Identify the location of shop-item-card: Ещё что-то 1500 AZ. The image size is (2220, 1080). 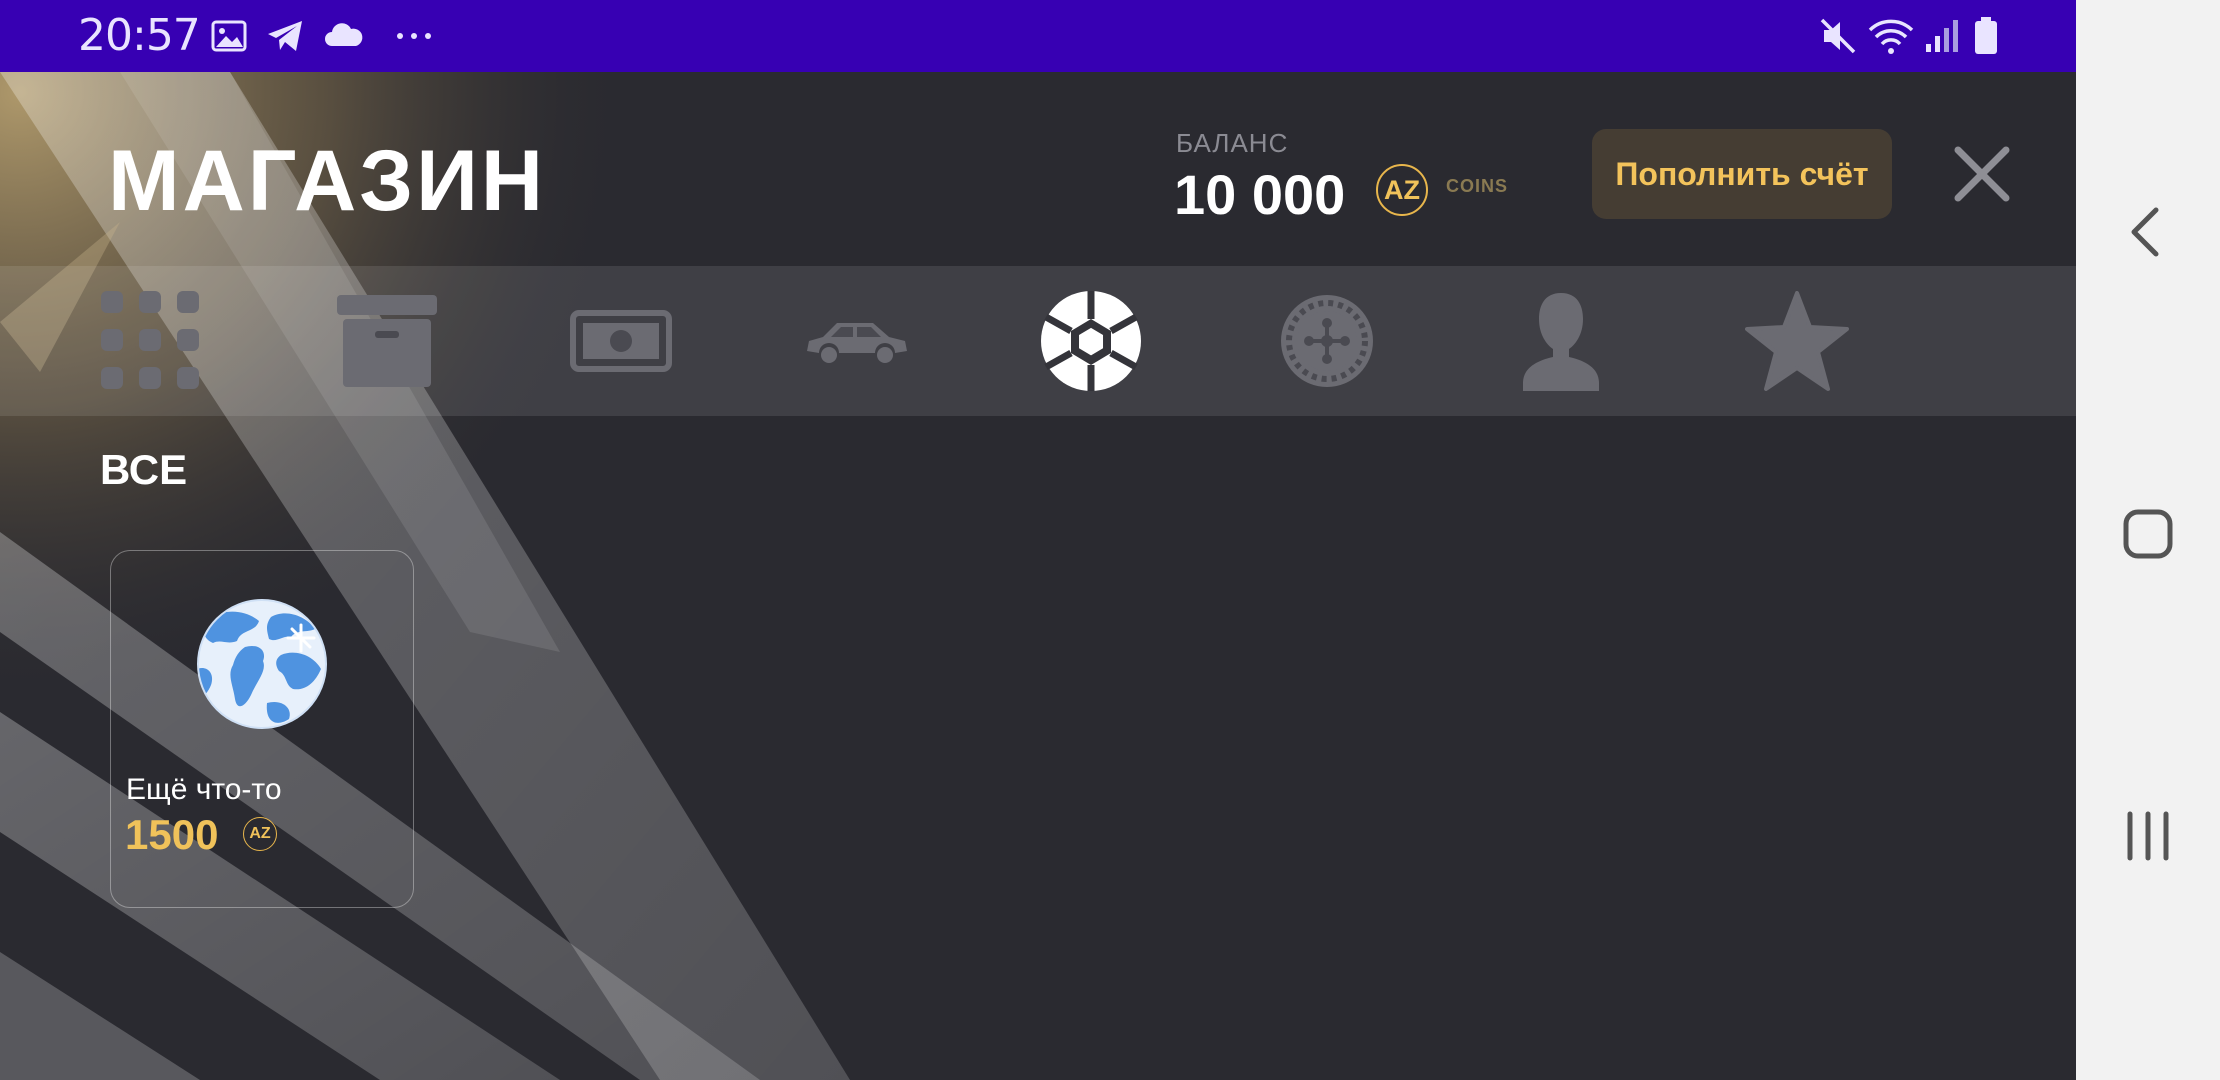
(262, 729).